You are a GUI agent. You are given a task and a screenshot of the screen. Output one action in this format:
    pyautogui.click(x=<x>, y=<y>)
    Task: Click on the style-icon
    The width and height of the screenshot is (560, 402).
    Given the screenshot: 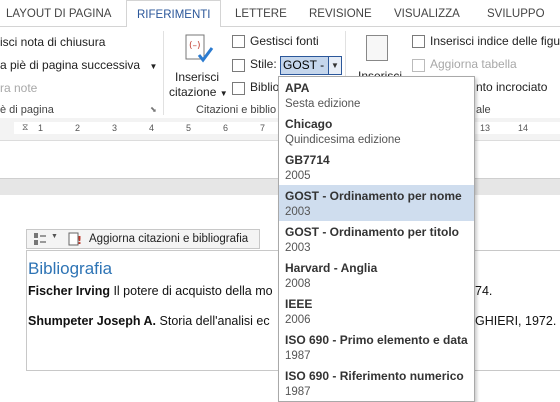 What is the action you would take?
    pyautogui.click(x=238, y=65)
    